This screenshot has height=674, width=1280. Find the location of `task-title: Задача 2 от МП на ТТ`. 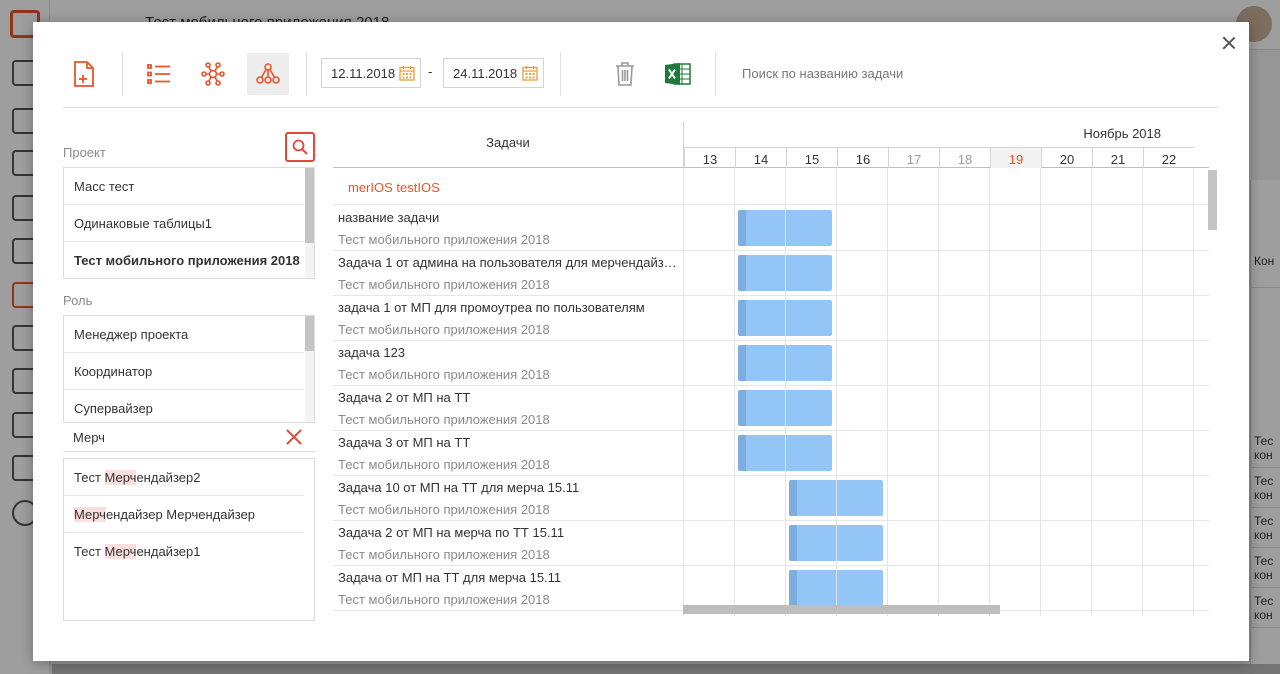

task-title: Задача 2 от МП на ТТ is located at coordinates (404, 397).